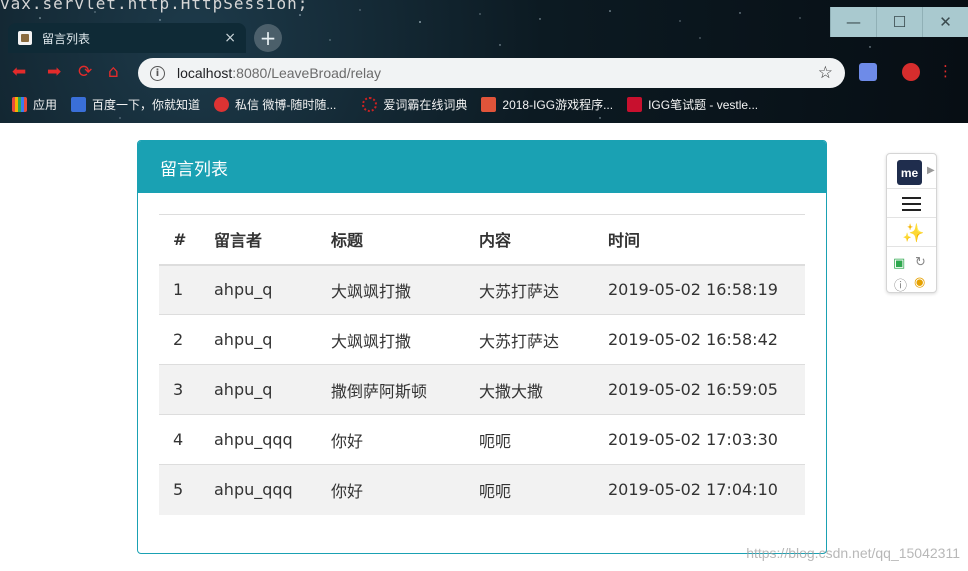 The height and width of the screenshot is (571, 968). I want to click on apps-grid-icon, so click(19, 104).